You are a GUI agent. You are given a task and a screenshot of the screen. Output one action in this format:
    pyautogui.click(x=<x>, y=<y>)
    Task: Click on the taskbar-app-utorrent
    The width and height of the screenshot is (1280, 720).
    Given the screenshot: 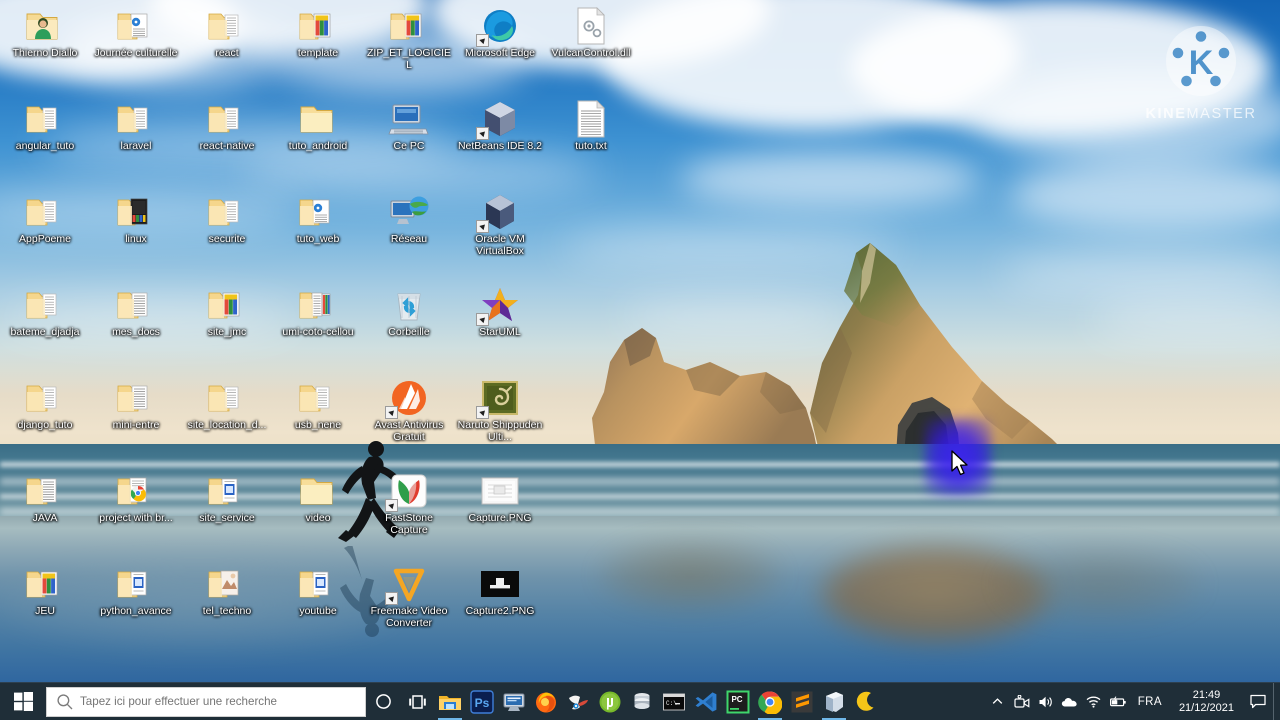 What is the action you would take?
    pyautogui.click(x=610, y=701)
    